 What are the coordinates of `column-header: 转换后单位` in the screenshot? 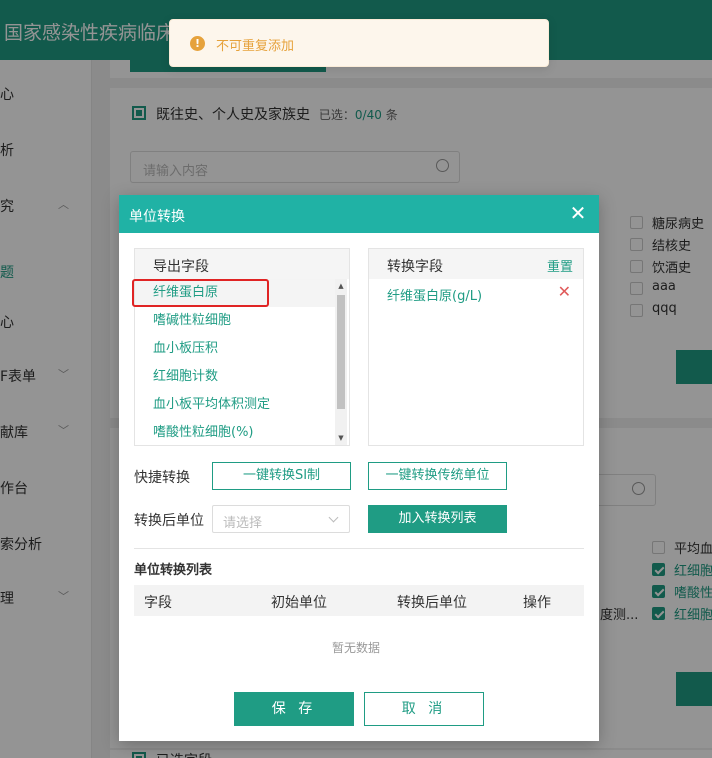 It's located at (432, 603).